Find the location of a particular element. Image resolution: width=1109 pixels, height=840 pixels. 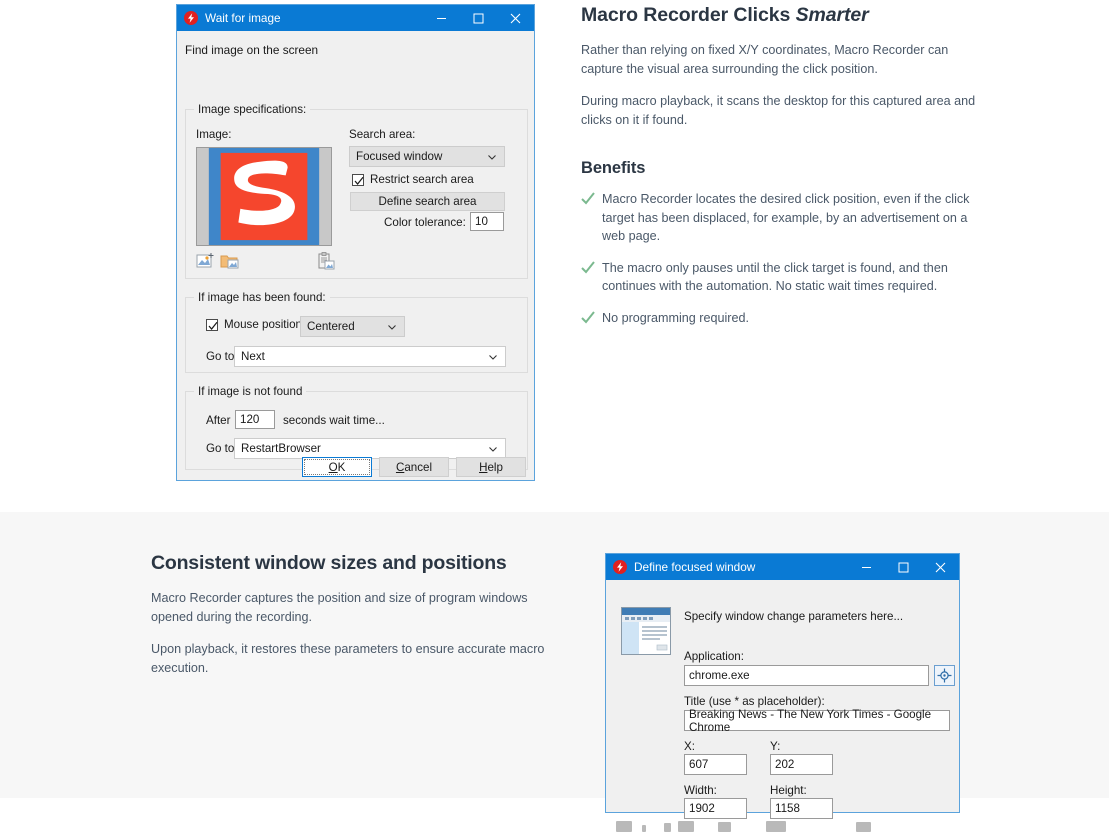

cancel-button: Cancel is located at coordinates (414, 467).